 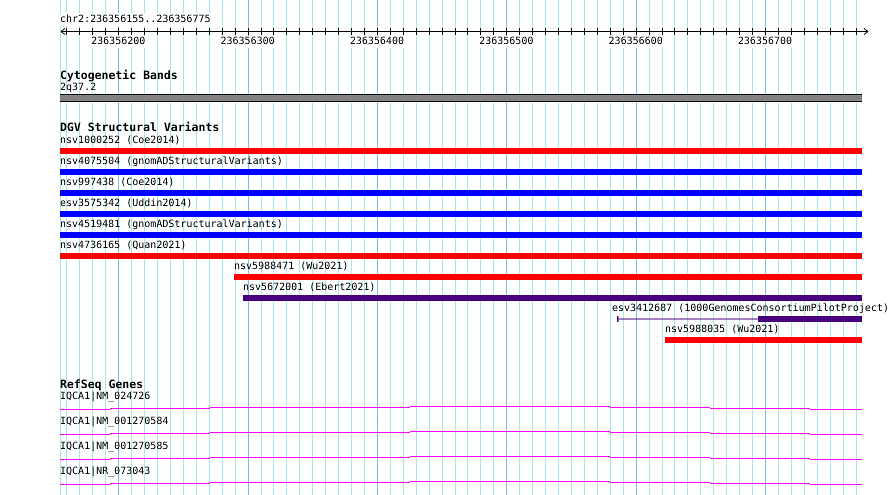 I want to click on feature-label: nsv5988471 (Wu2021), so click(x=291, y=266).